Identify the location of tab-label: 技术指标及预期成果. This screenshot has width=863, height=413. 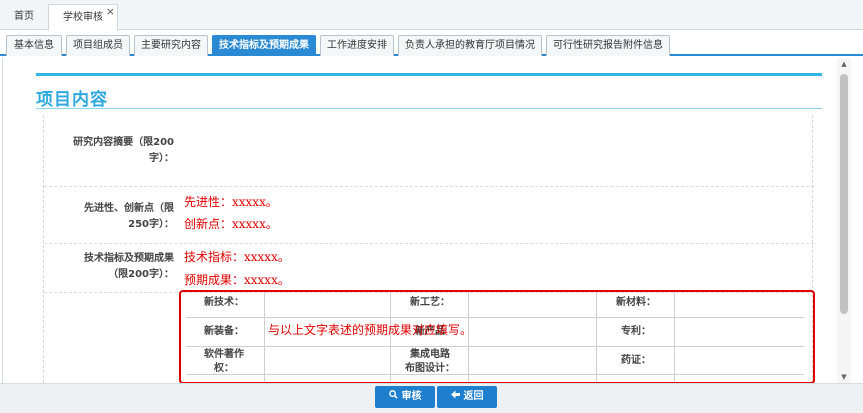
(264, 45).